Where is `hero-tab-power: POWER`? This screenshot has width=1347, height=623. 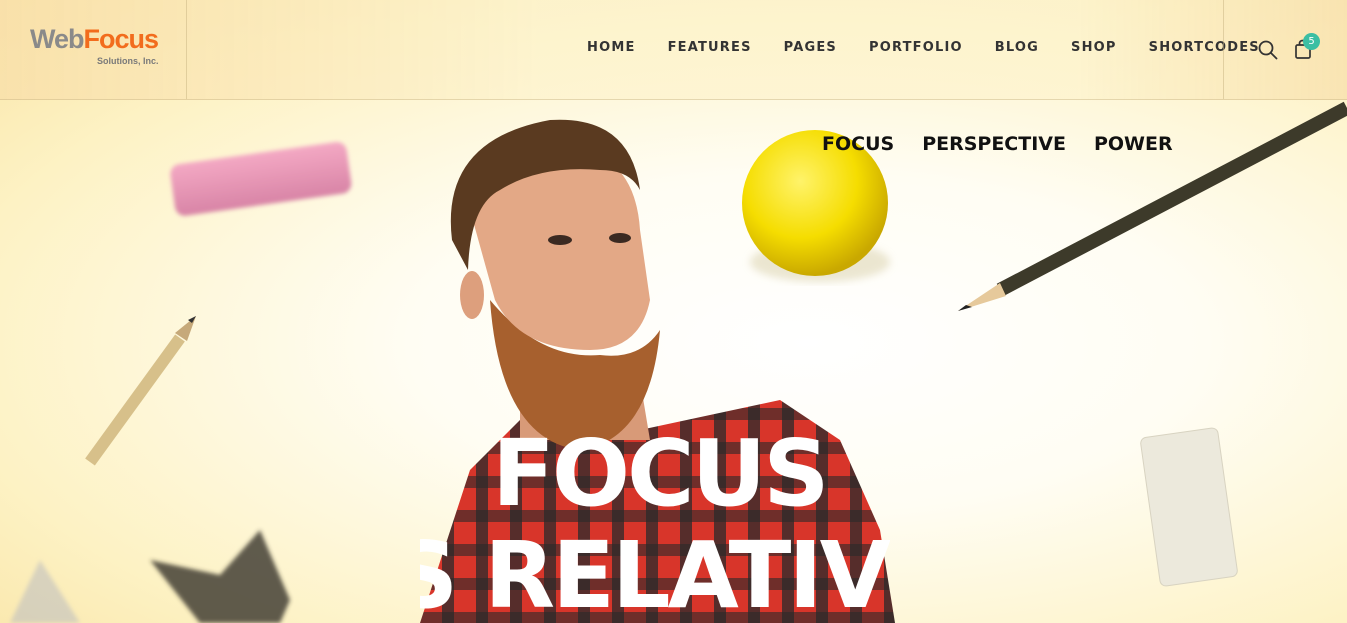 hero-tab-power: POWER is located at coordinates (1133, 144).